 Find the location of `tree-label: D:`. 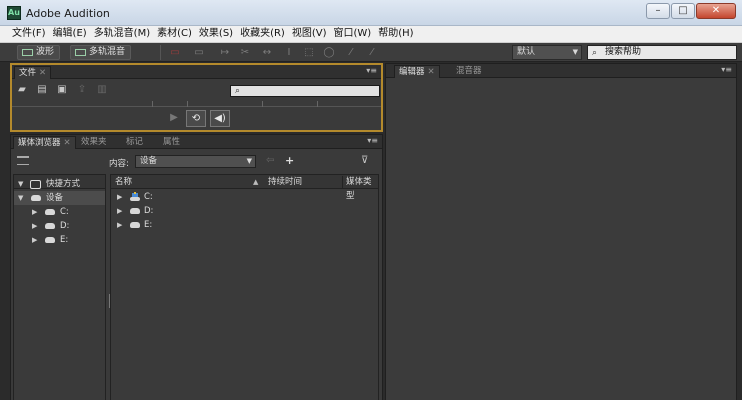

tree-label: D: is located at coordinates (65, 226).